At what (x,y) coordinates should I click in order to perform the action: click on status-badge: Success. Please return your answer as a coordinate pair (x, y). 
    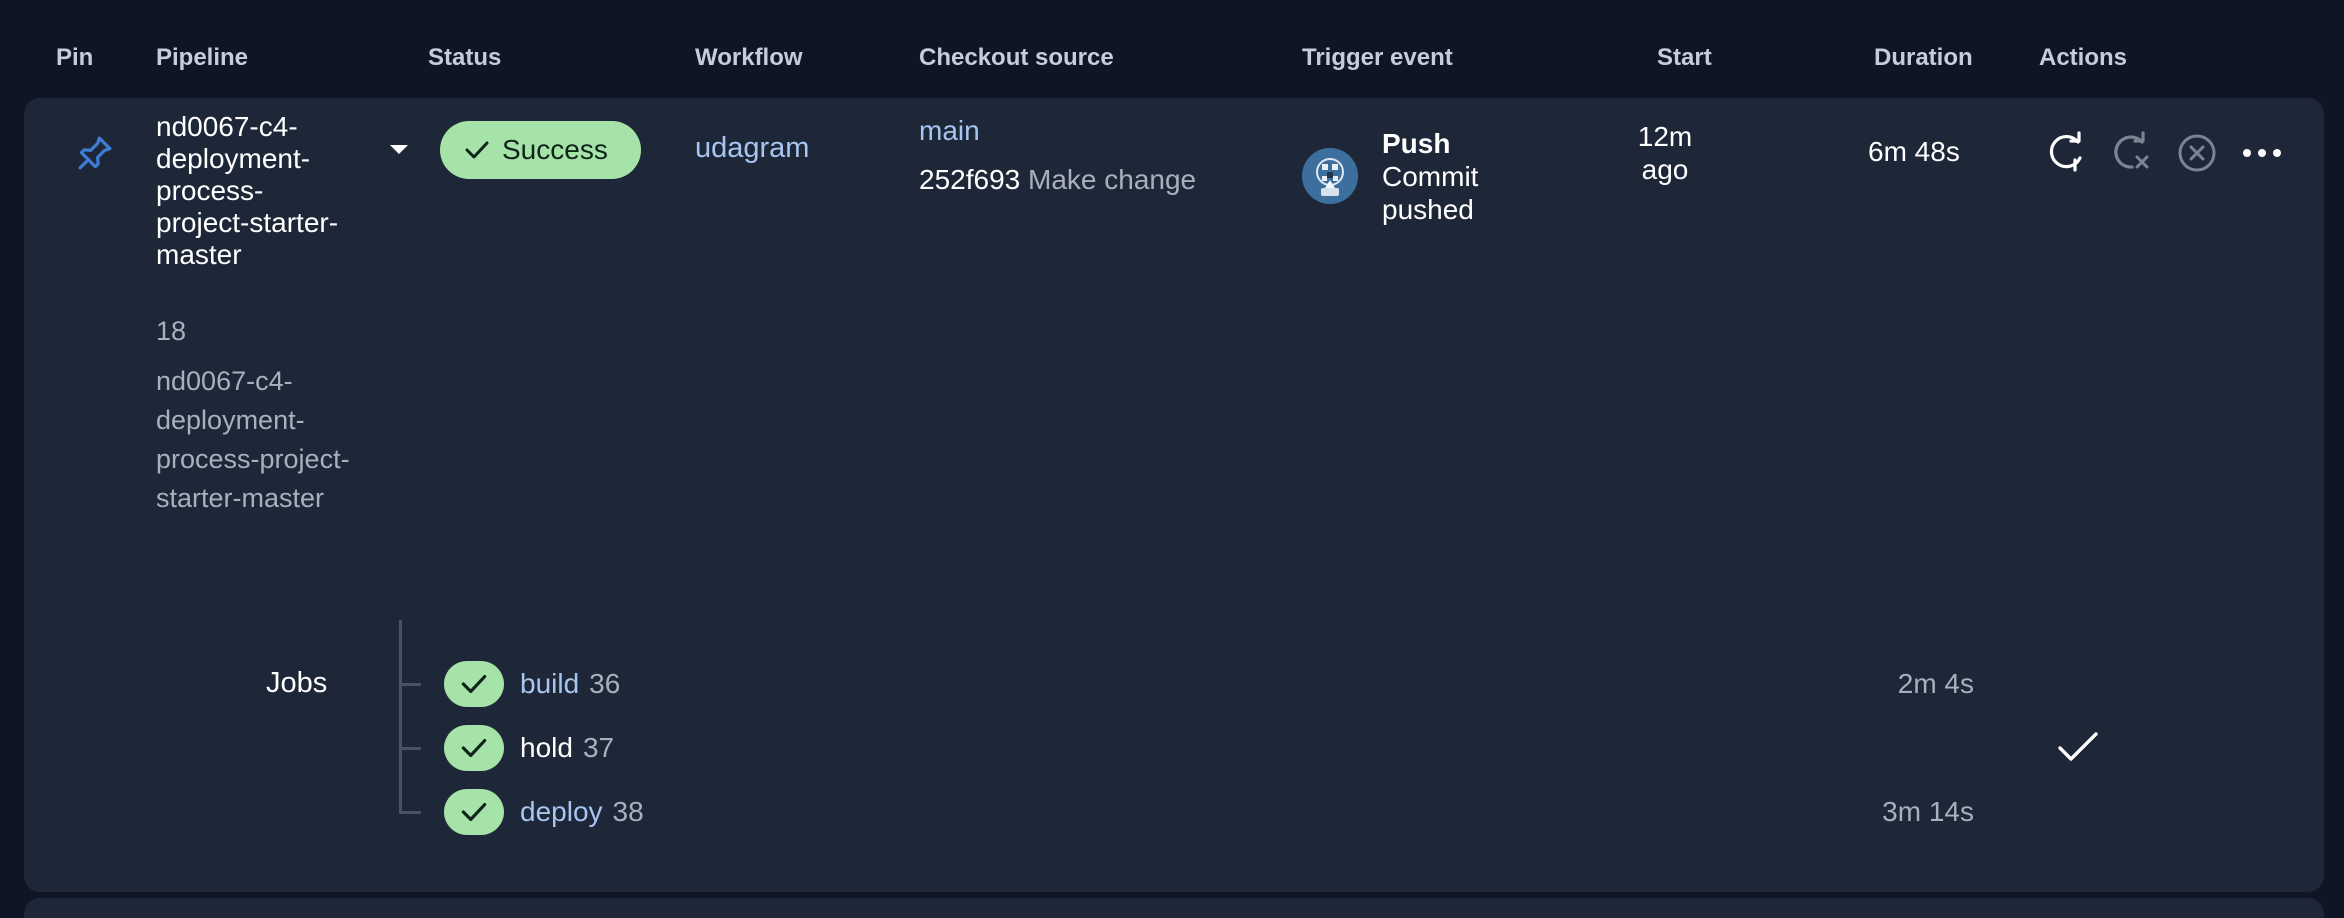
    Looking at the image, I should click on (540, 150).